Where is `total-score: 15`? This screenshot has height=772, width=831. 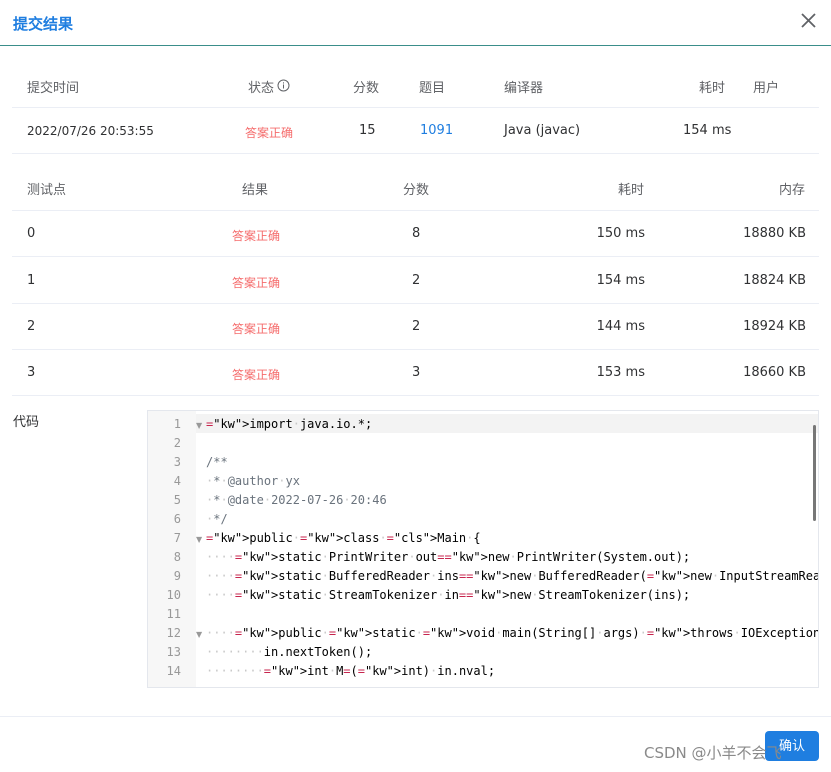 total-score: 15 is located at coordinates (367, 130).